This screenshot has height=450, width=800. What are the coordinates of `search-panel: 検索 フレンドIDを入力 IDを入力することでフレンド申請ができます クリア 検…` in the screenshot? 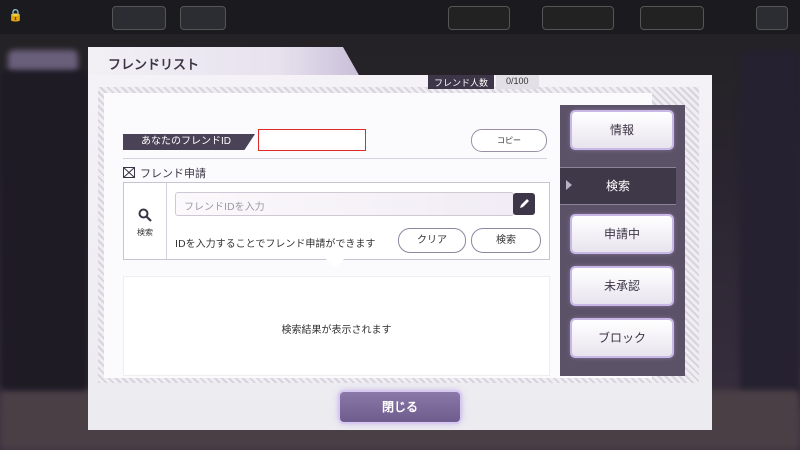 It's located at (336, 221).